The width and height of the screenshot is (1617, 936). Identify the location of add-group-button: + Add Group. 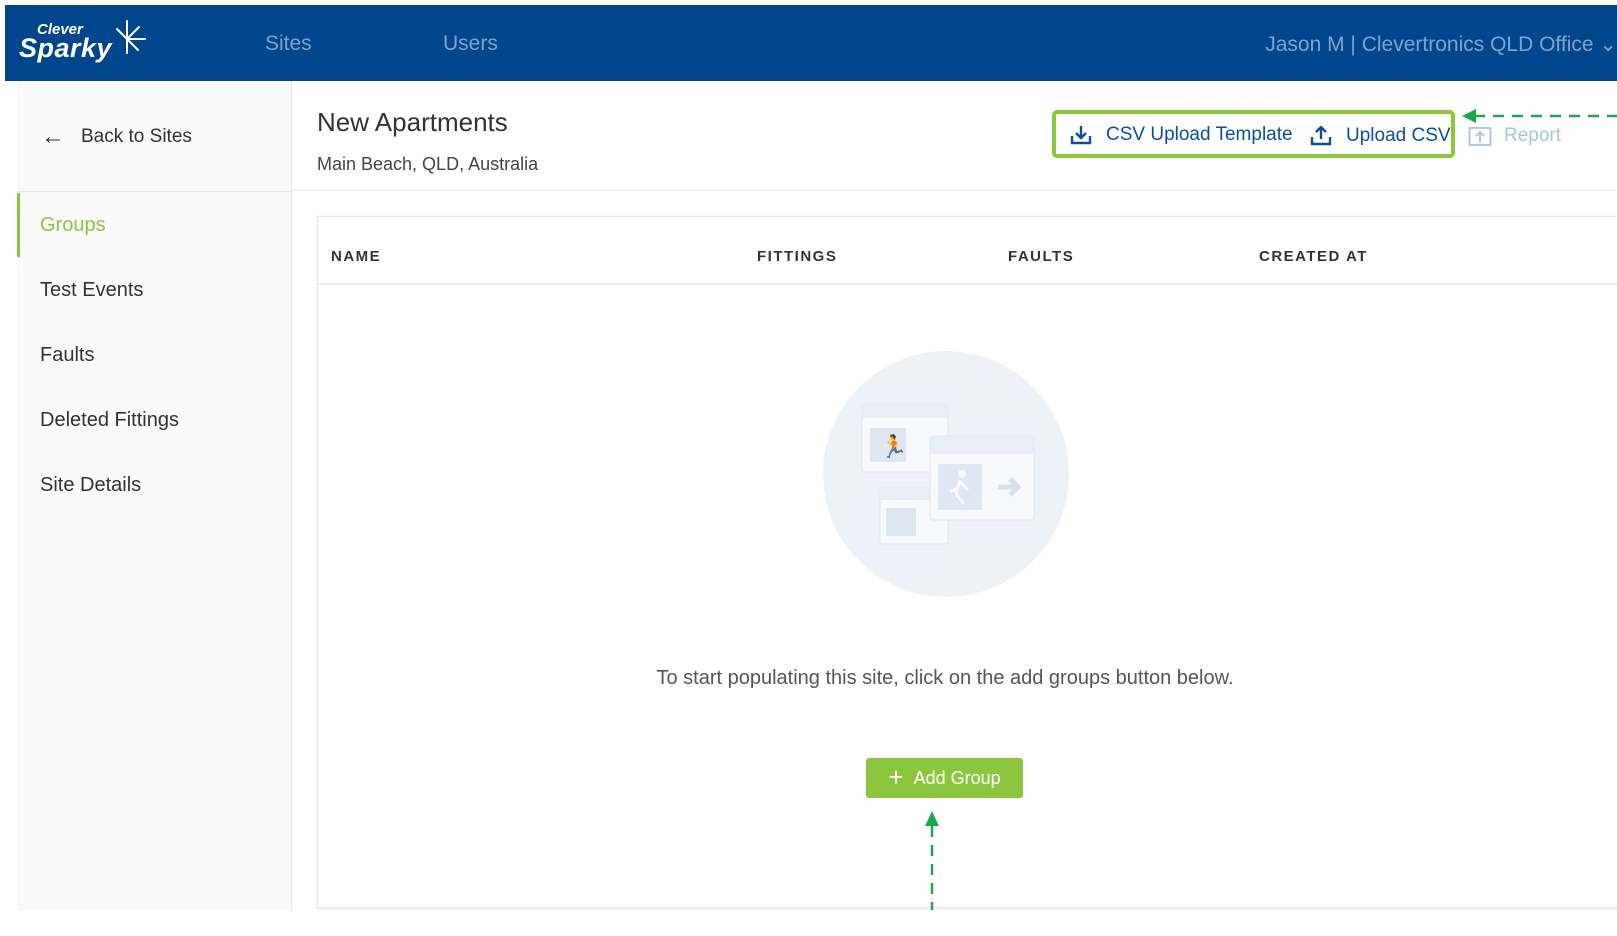
(944, 778).